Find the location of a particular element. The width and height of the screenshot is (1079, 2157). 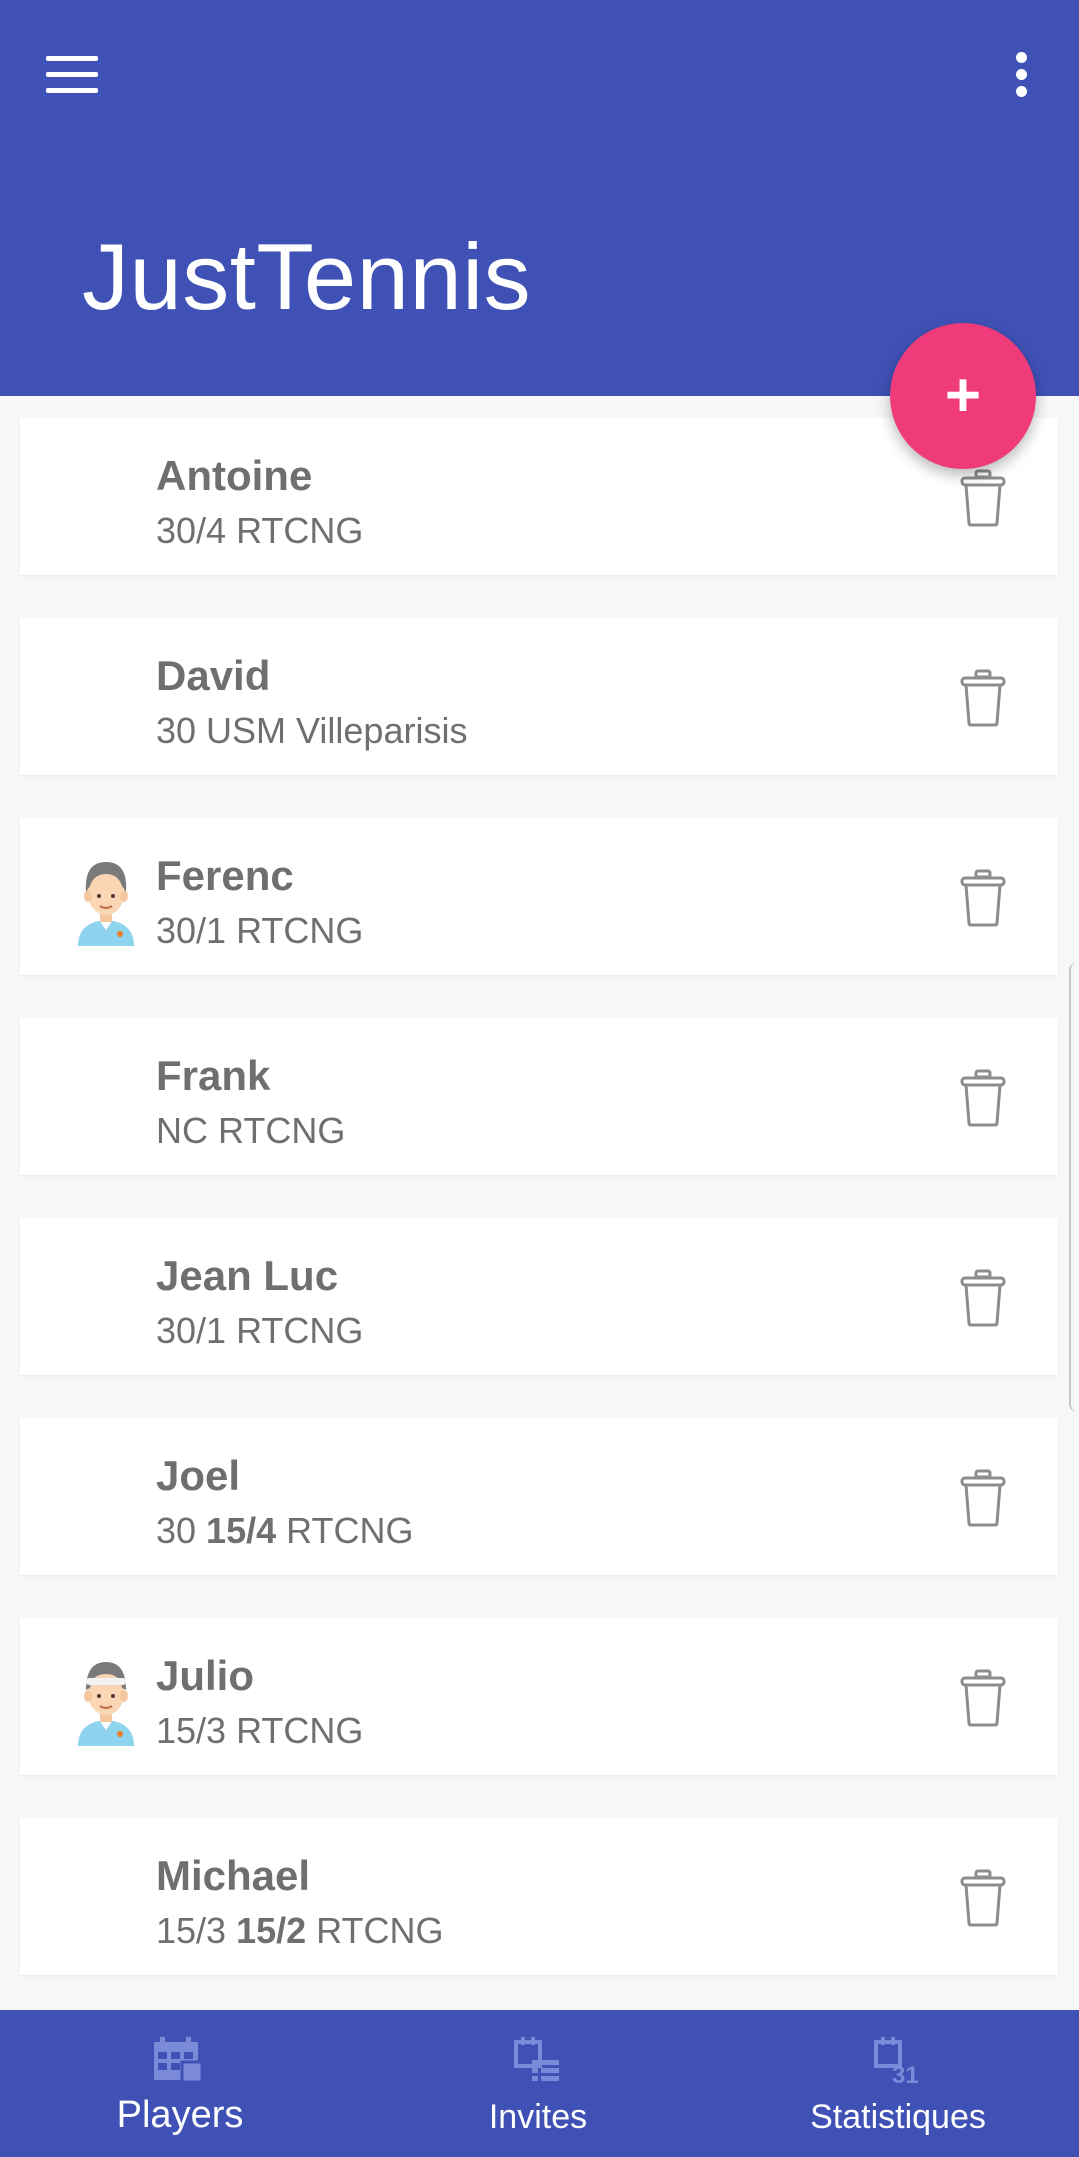

player-card: Ferenc 30/1 RTCNG is located at coordinates (539, 896).